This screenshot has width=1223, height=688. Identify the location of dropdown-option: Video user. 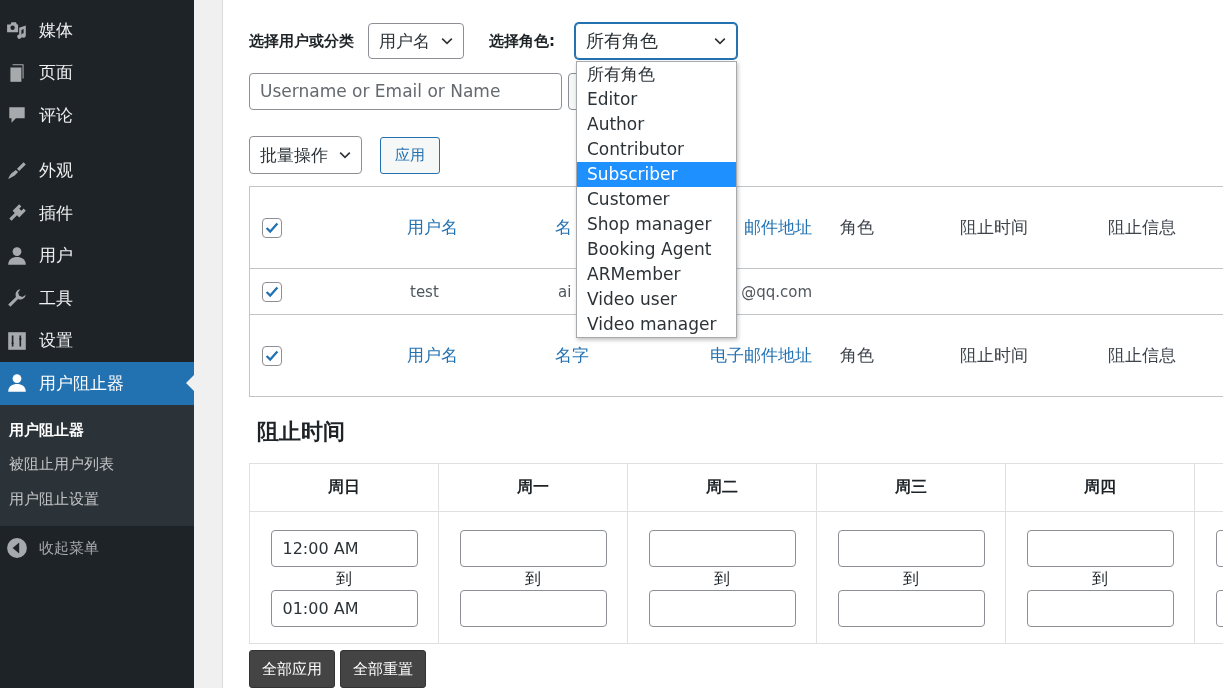
(656, 299).